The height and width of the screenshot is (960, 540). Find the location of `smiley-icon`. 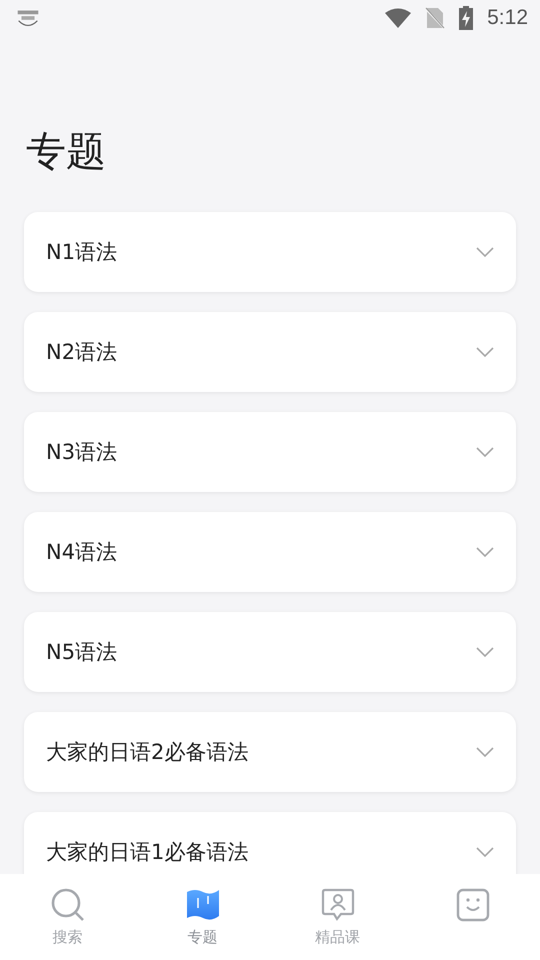

smiley-icon is located at coordinates (473, 905).